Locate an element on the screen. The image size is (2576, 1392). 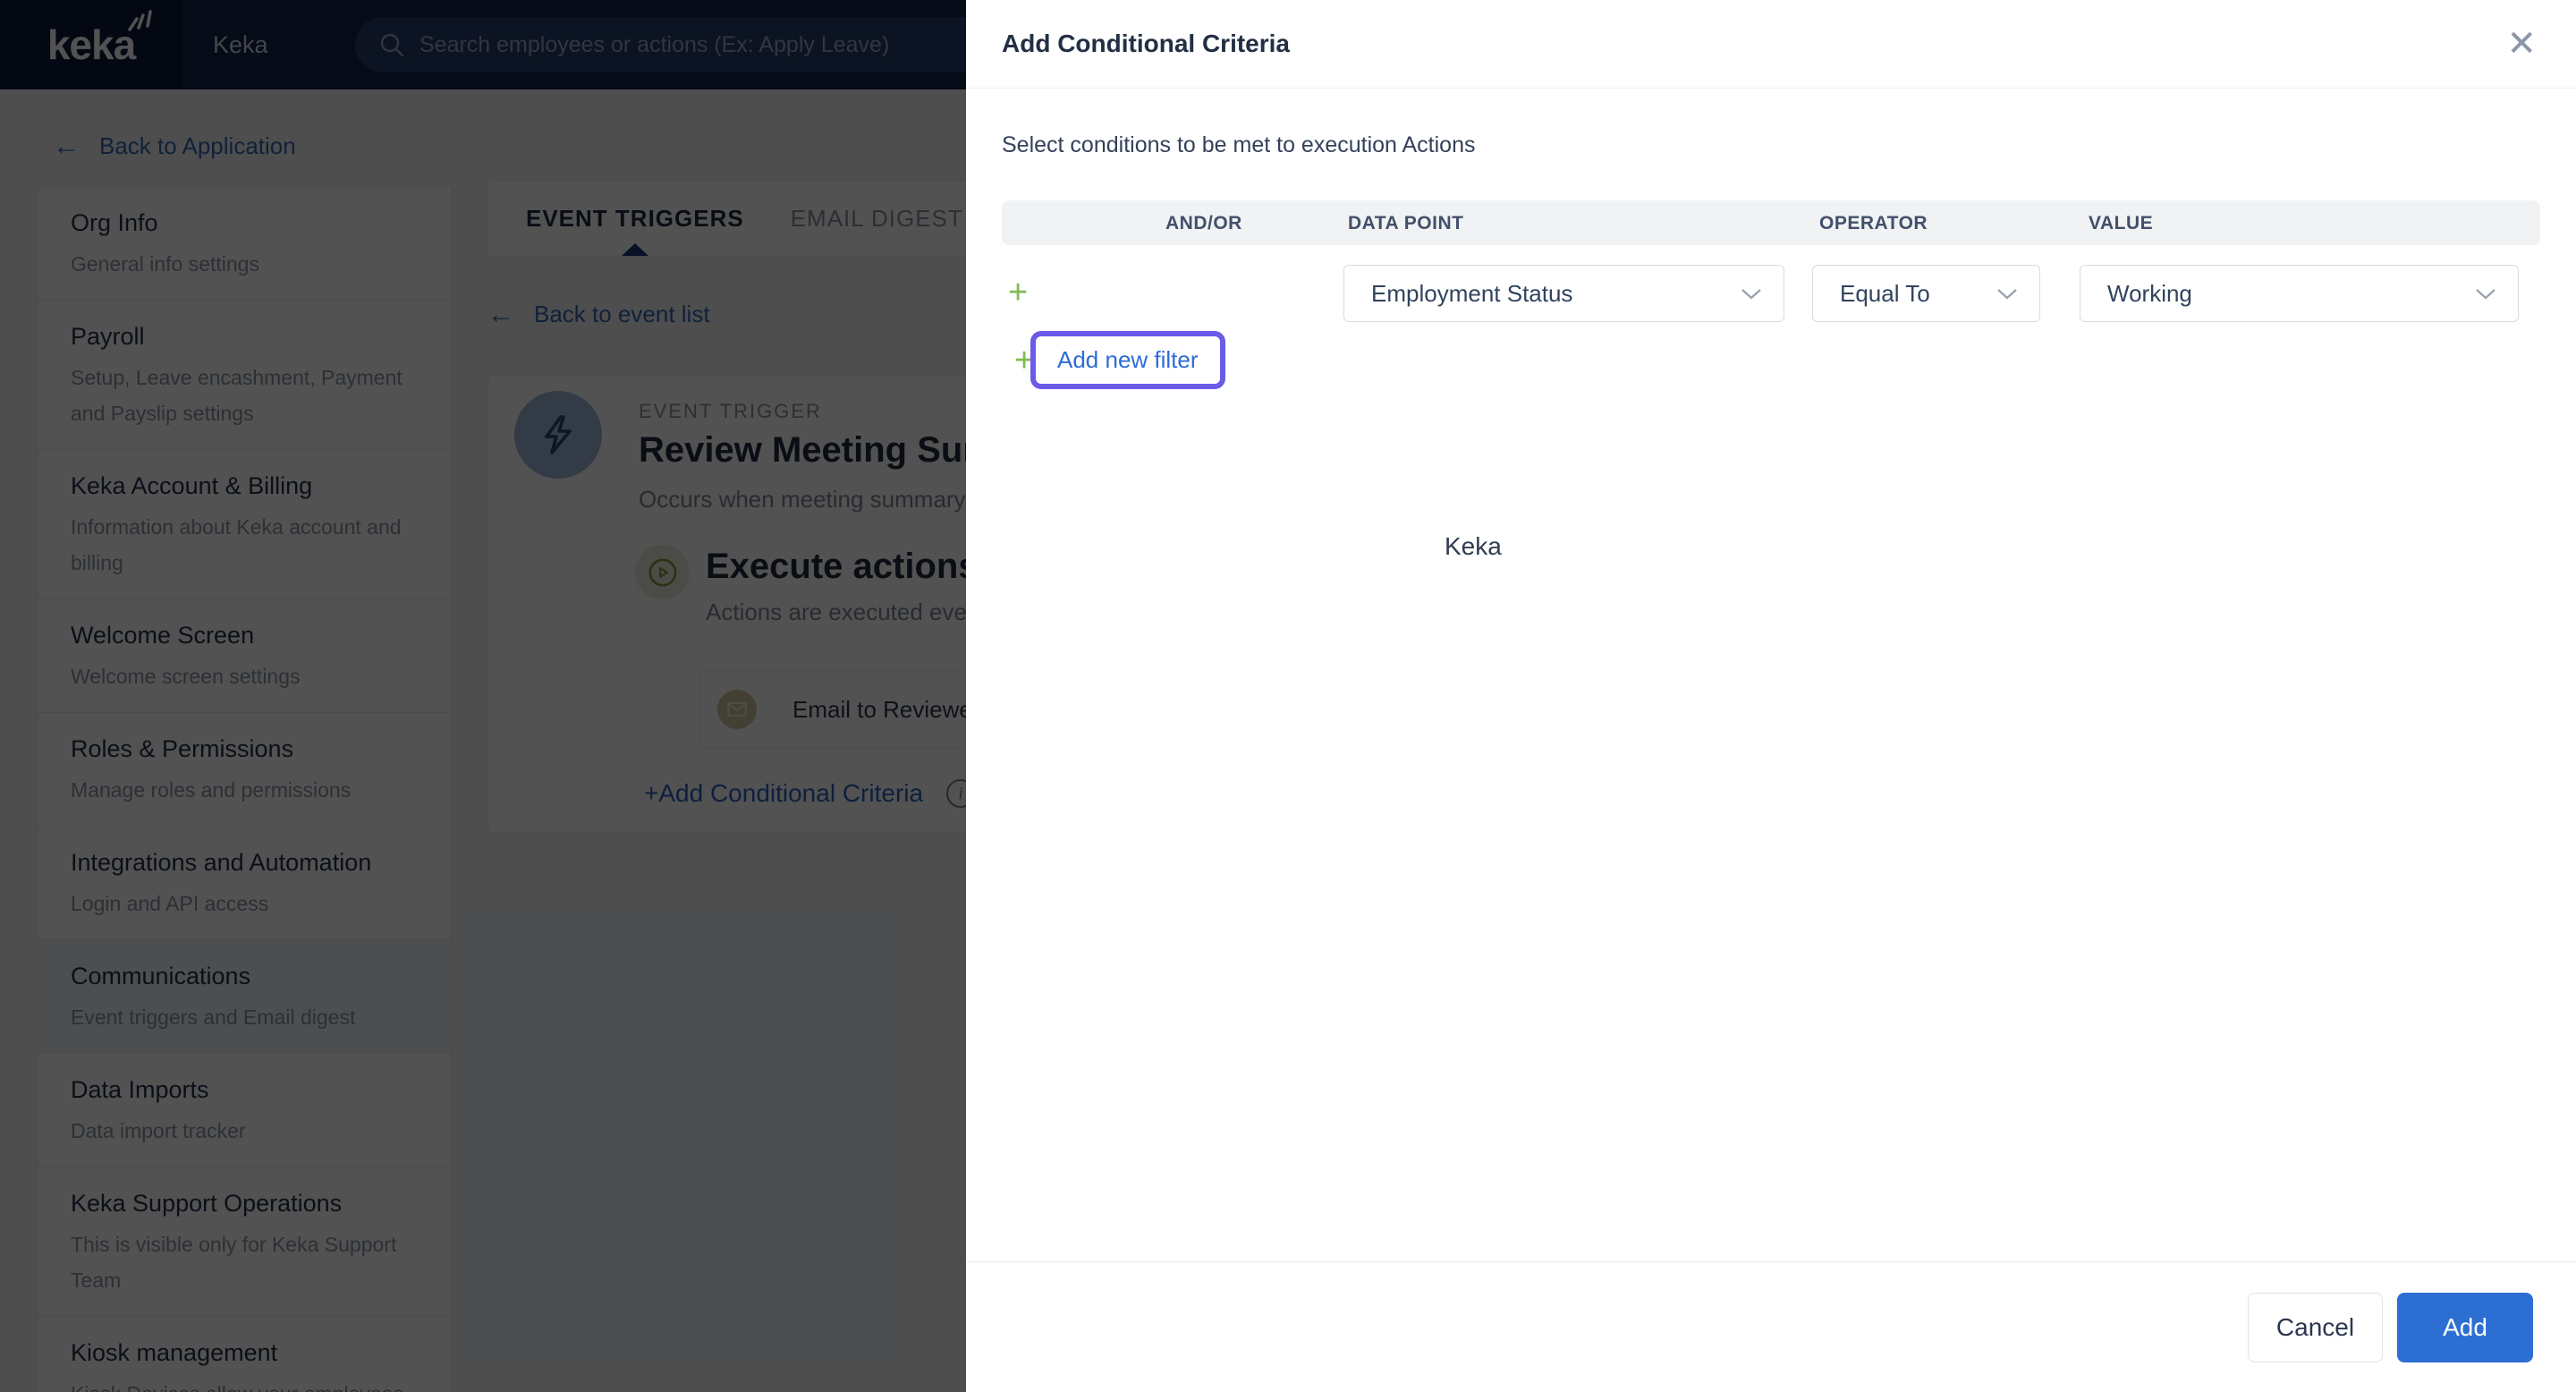
column-header-andor: AND/OR is located at coordinates (1203, 223).